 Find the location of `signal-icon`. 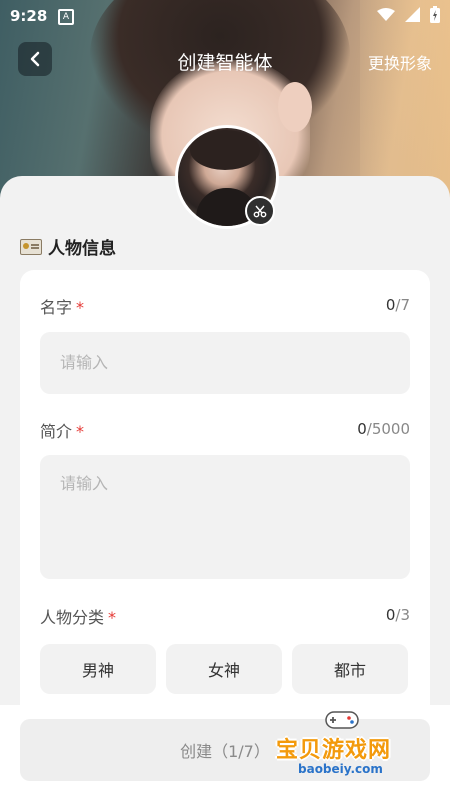

signal-icon is located at coordinates (412, 14).